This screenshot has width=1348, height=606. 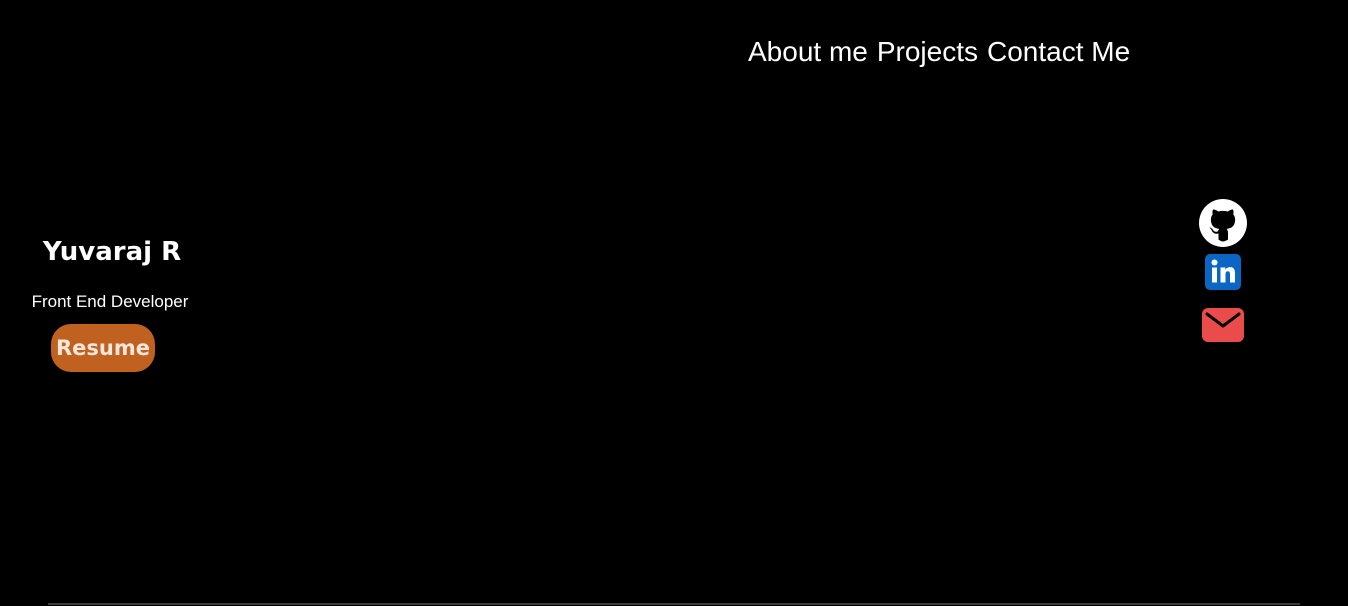 I want to click on github-link, so click(x=1223, y=223).